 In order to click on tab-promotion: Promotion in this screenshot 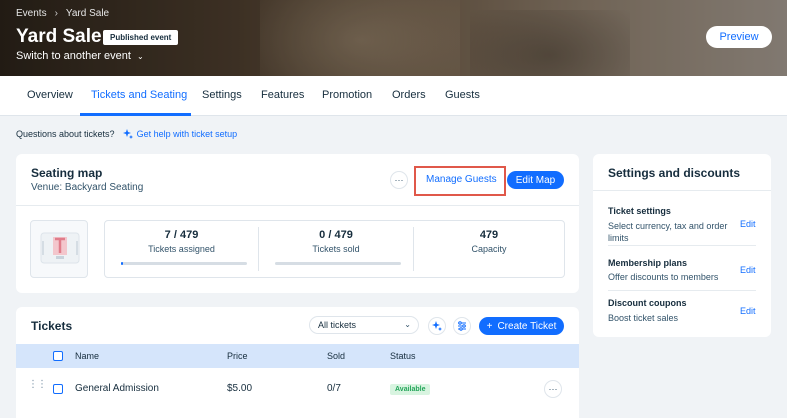, I will do `click(347, 95)`.